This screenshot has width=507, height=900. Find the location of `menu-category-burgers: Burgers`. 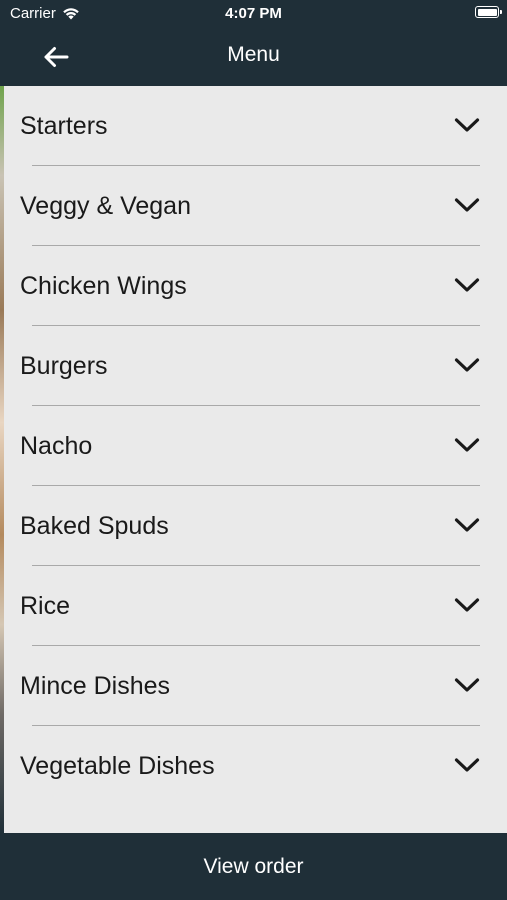

menu-category-burgers: Burgers is located at coordinates (255, 366).